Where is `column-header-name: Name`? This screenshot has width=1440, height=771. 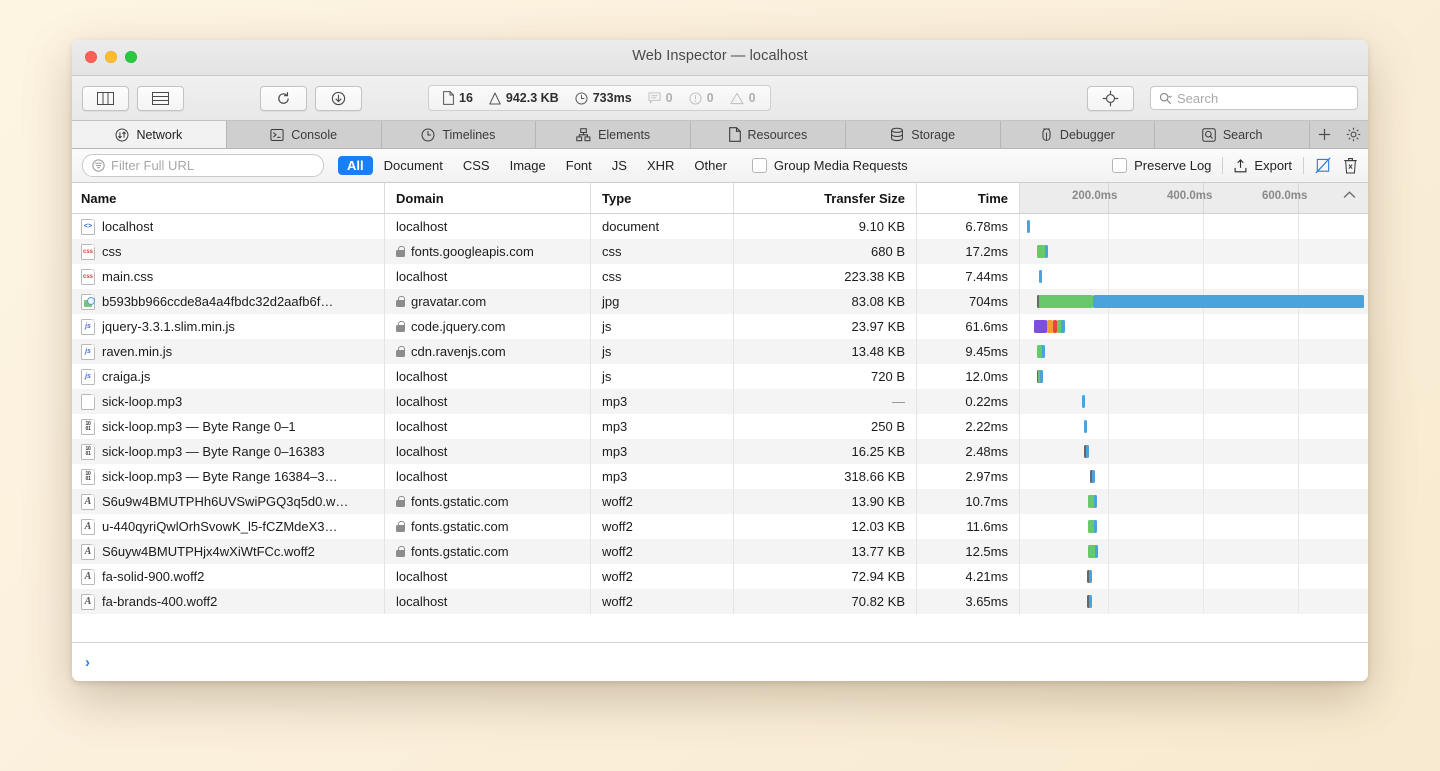 column-header-name: Name is located at coordinates (228, 198).